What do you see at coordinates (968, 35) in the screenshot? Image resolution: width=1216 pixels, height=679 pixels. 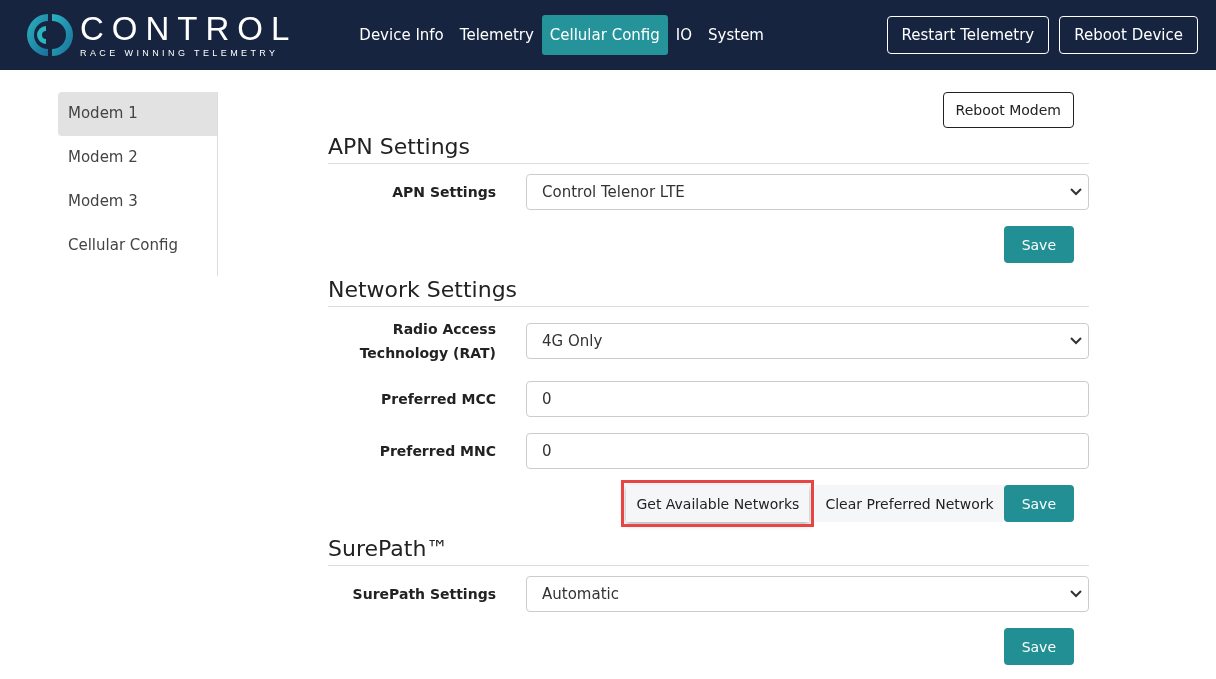 I see `header-button: Restart Telemetry` at bounding box center [968, 35].